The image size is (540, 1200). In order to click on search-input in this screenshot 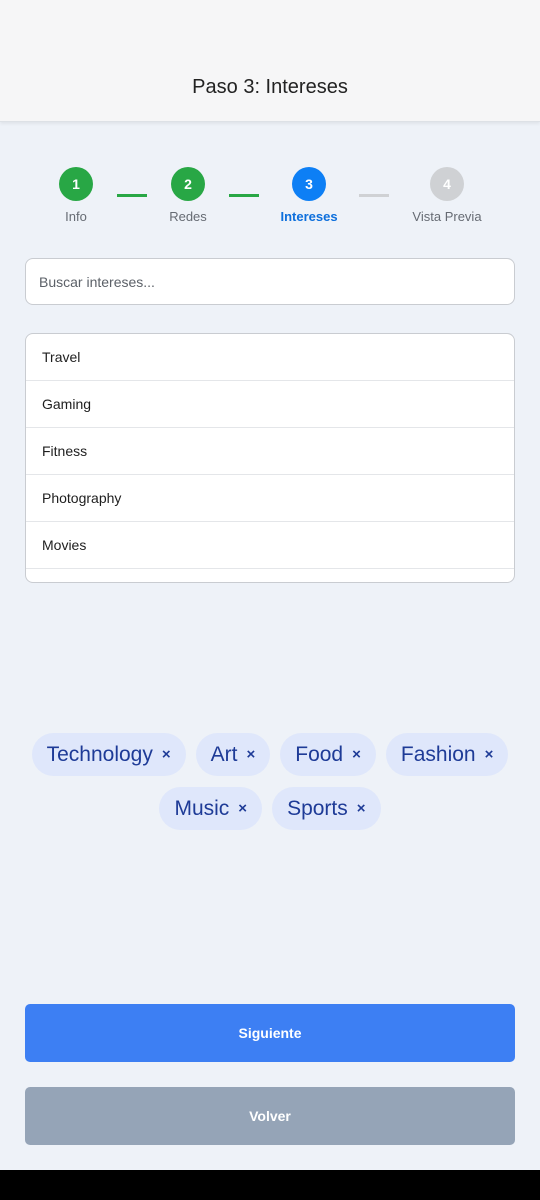, I will do `click(270, 281)`.